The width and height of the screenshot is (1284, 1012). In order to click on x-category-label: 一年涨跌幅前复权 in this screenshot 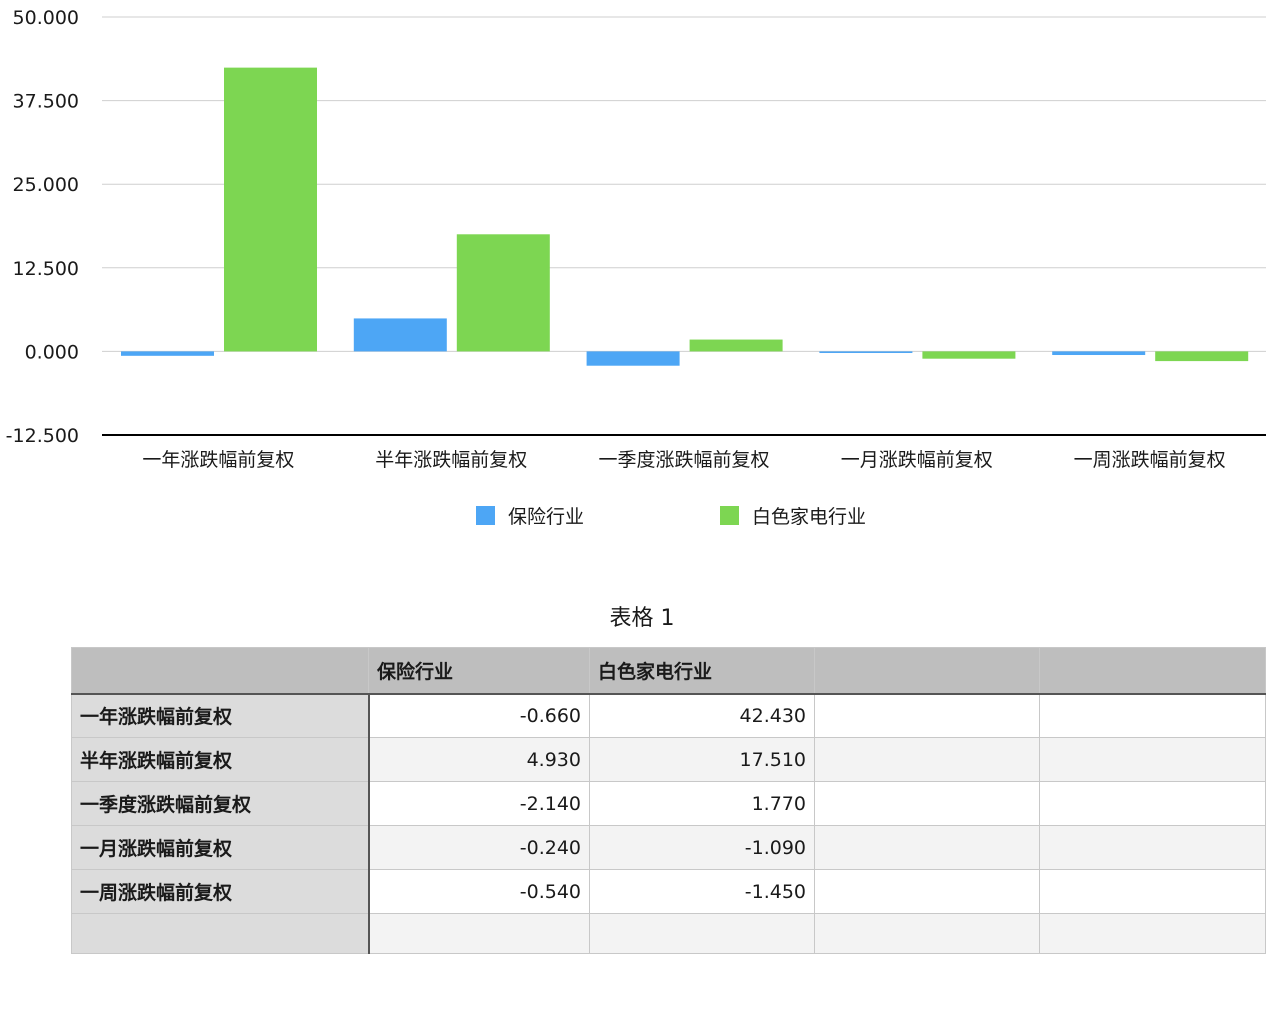, I will do `click(218, 460)`.